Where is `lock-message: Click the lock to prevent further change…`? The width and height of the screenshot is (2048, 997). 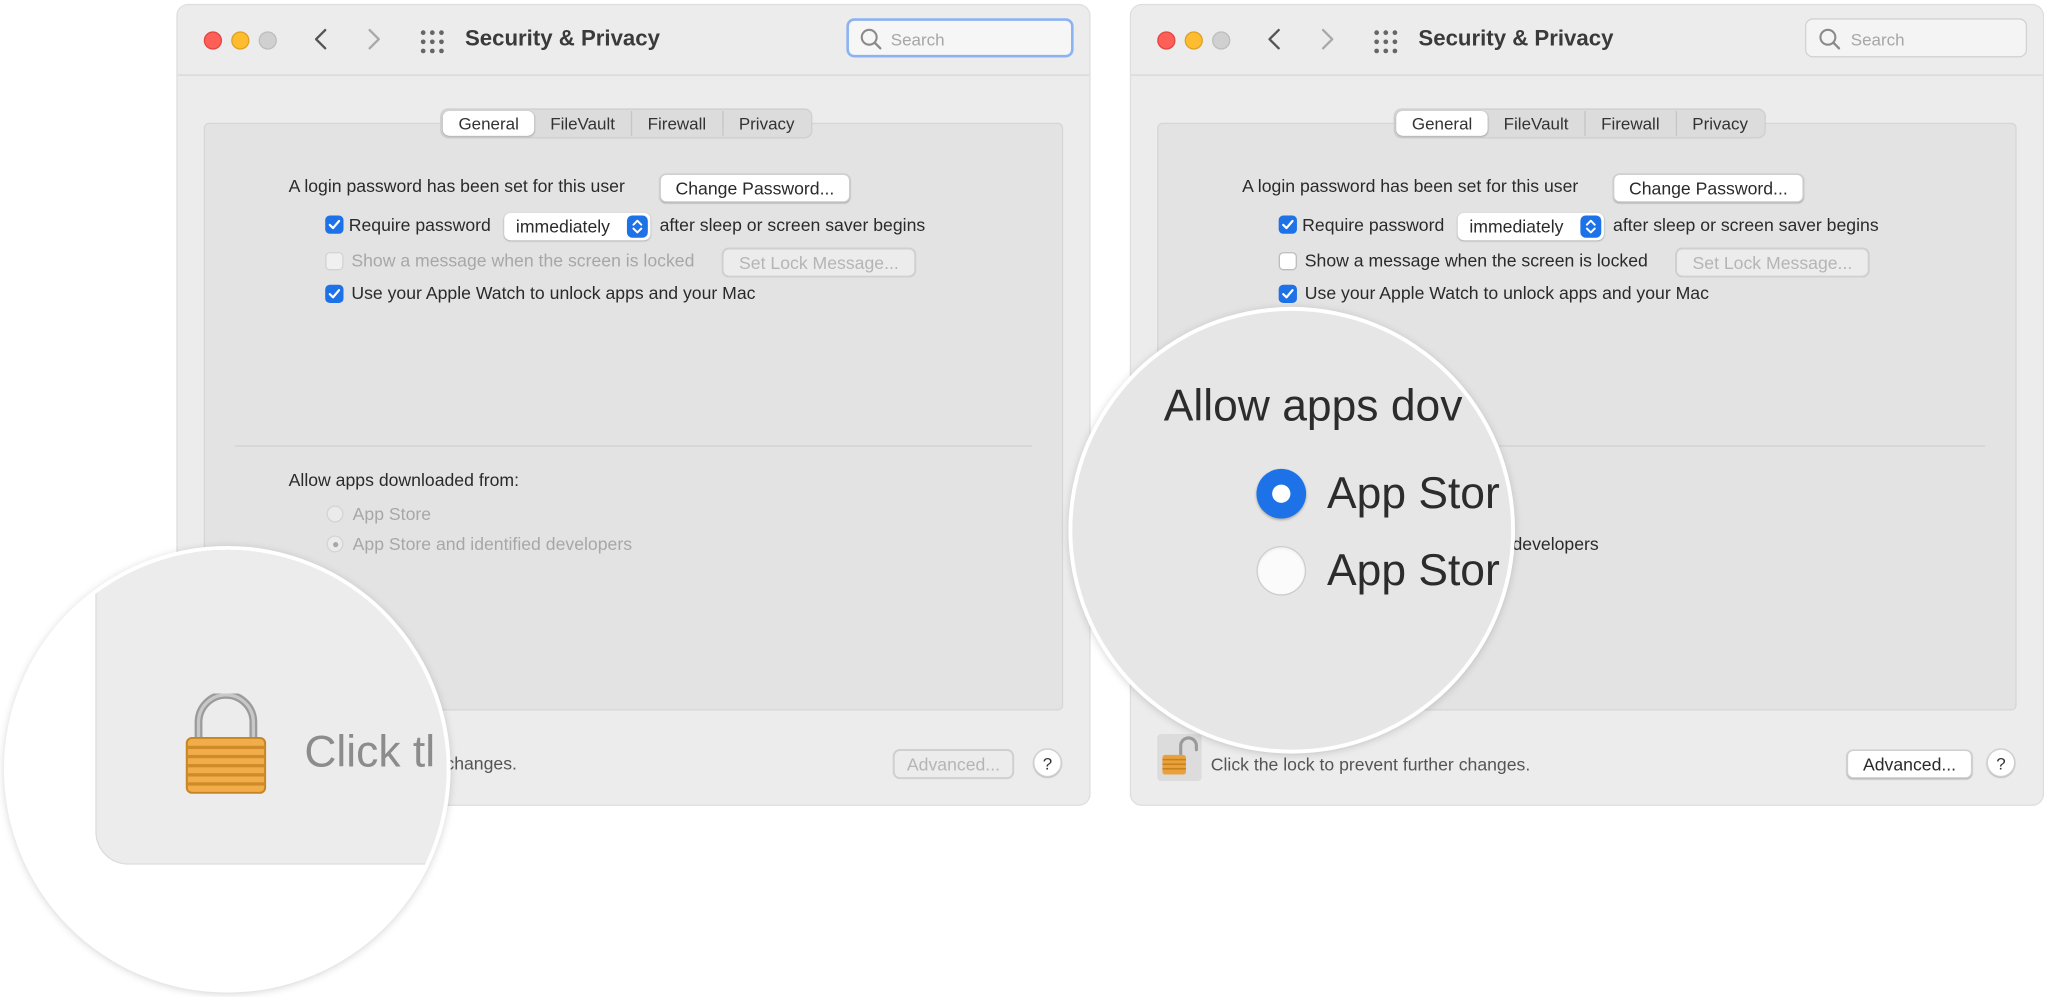
lock-message: Click the lock to prevent further change… is located at coordinates (1370, 764).